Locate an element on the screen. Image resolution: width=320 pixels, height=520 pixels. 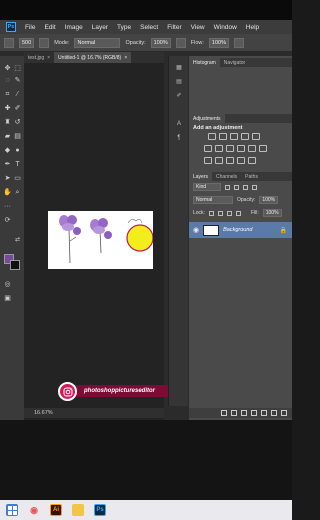
color-lookup-icon is located at coordinates (263, 148).